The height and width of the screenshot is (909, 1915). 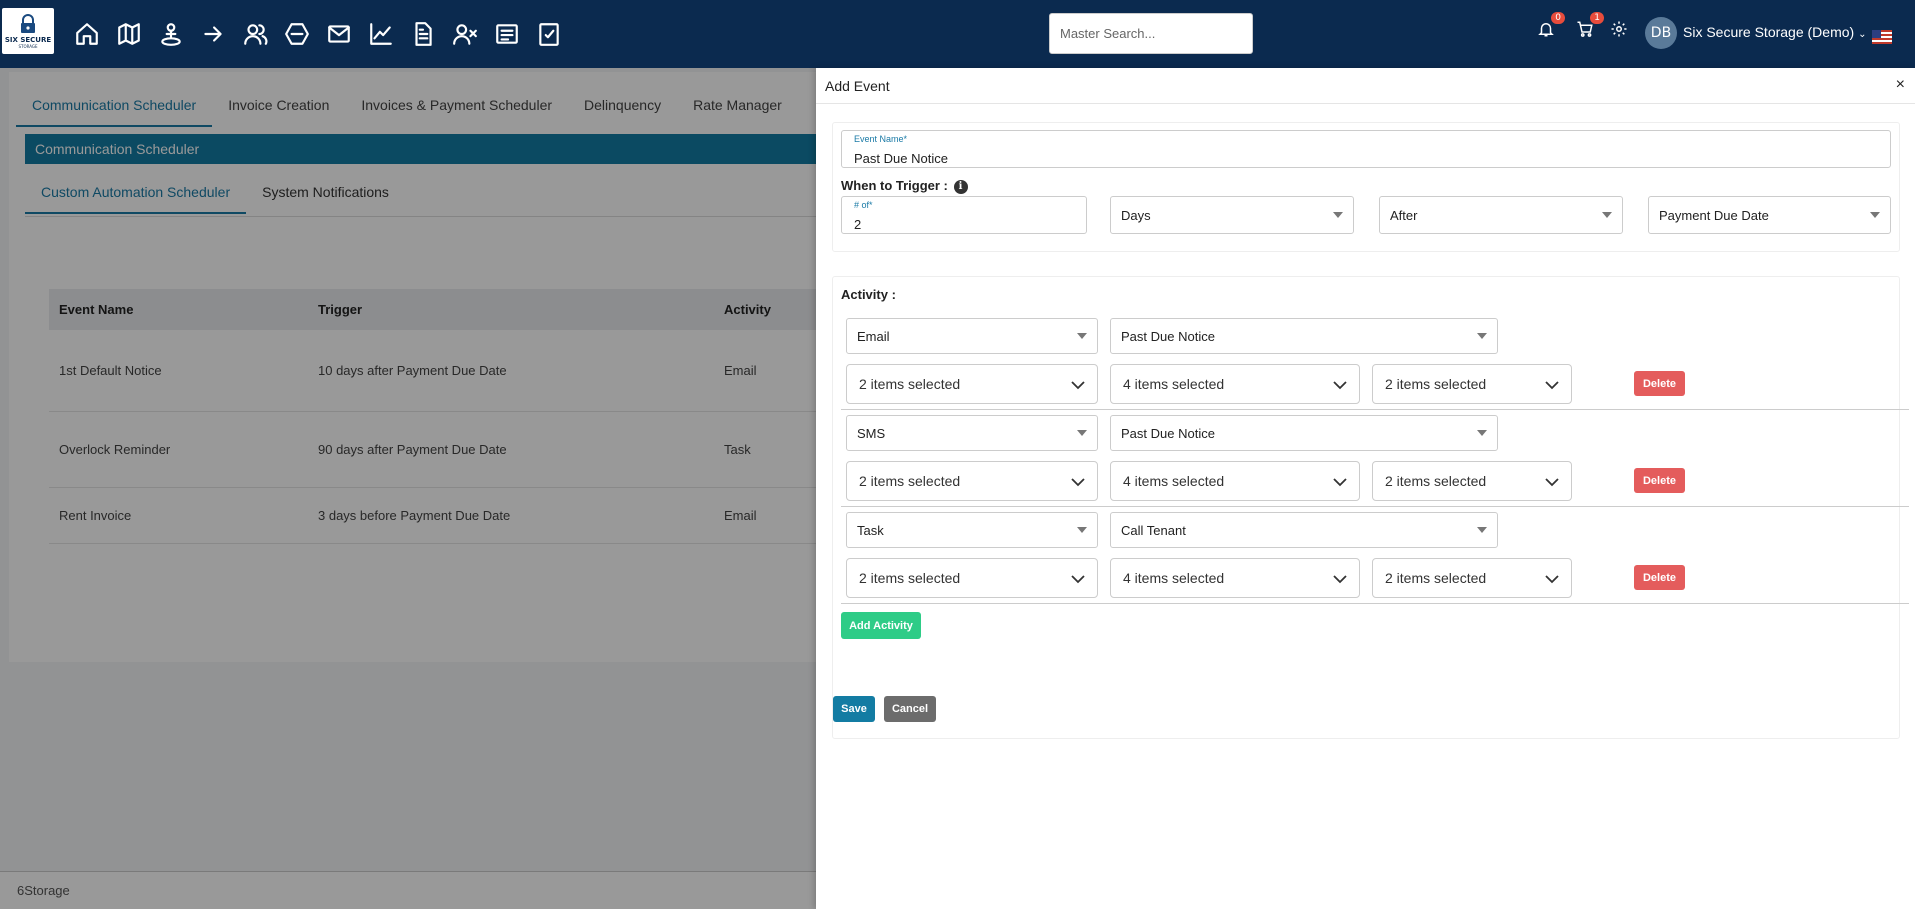 What do you see at coordinates (870, 530) in the screenshot?
I see `activity-type-value: Task` at bounding box center [870, 530].